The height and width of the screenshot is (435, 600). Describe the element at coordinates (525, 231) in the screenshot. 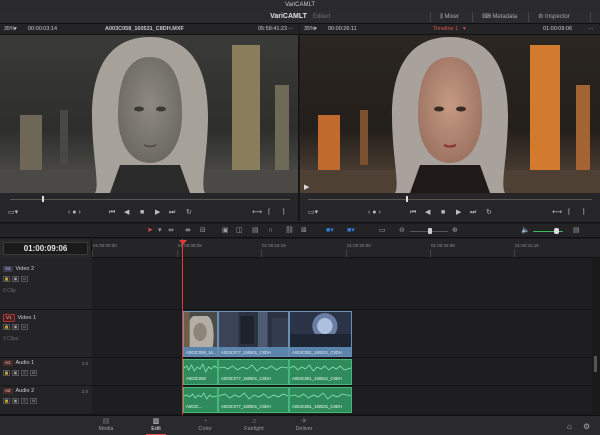

I see `speaker-icon: 🔈` at that location.